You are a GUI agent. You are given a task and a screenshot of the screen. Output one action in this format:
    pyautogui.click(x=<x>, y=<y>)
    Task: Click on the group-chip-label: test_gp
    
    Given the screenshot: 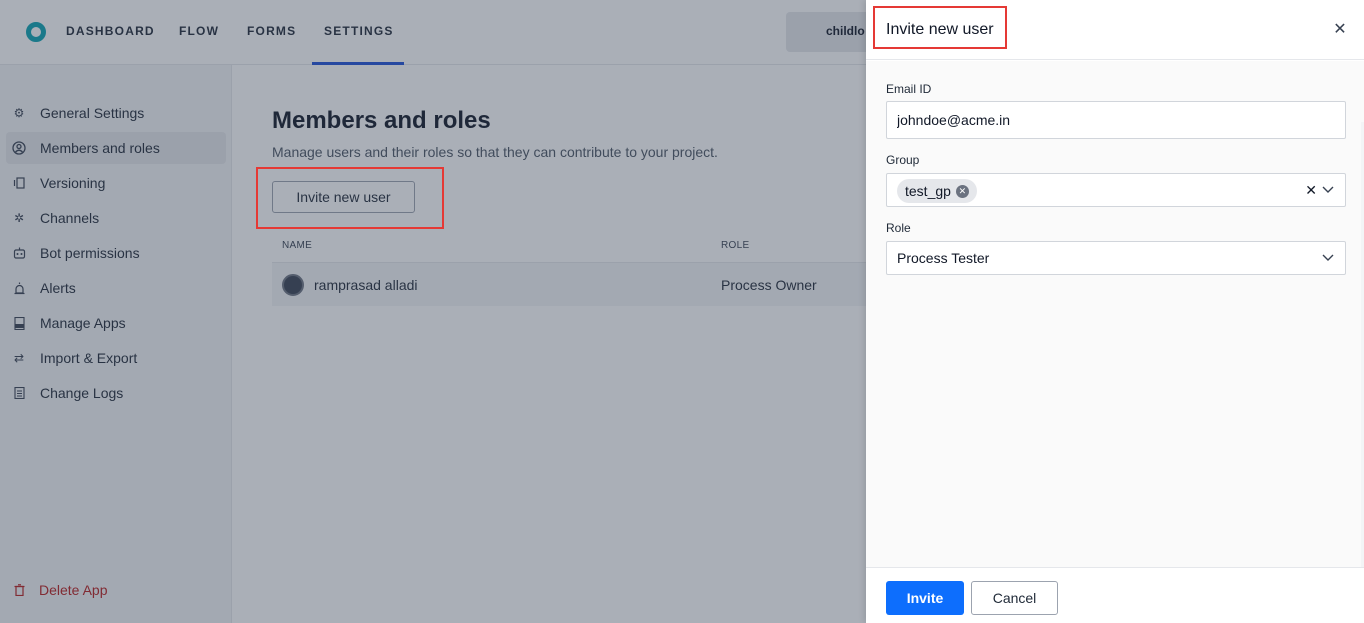 What is the action you would take?
    pyautogui.click(x=928, y=191)
    